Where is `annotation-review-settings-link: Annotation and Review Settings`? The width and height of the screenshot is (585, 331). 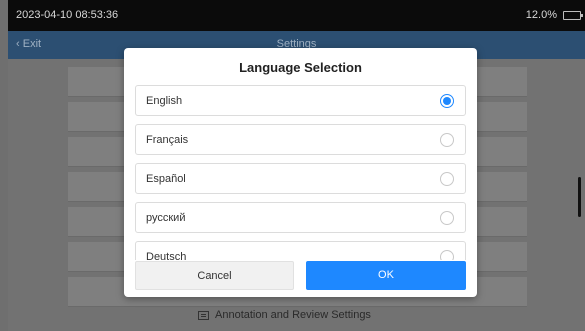
annotation-review-settings-link: Annotation and Review Settings is located at coordinates (323, 315).